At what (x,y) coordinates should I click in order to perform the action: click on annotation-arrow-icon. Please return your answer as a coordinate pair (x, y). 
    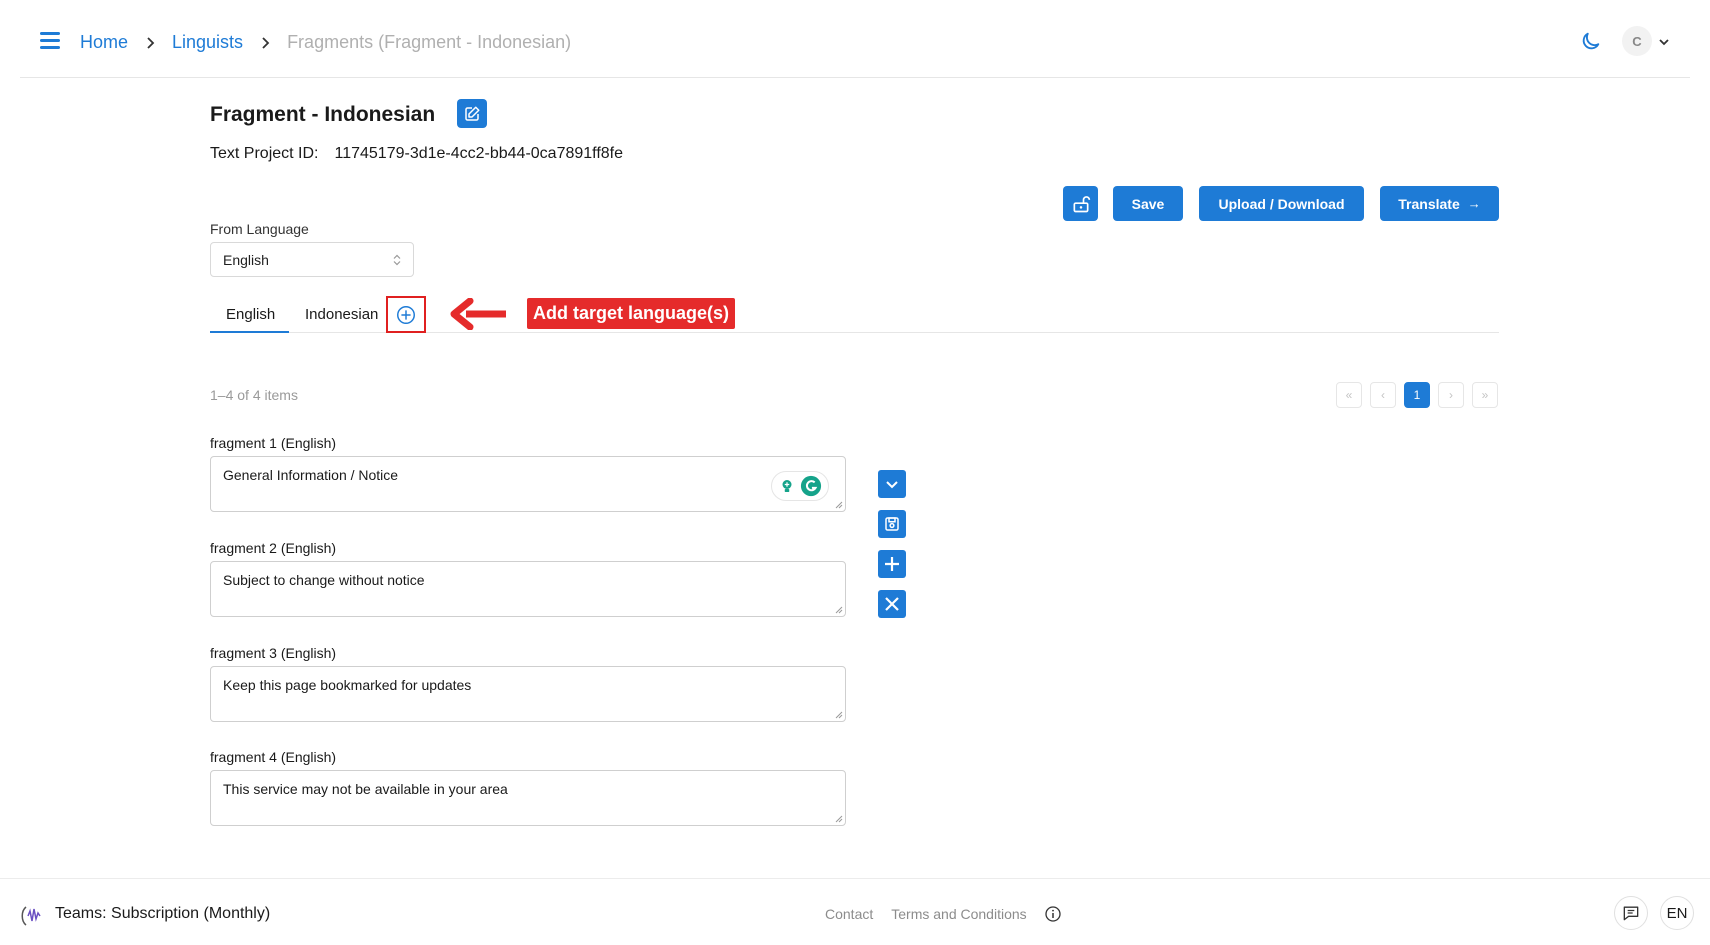
    Looking at the image, I should click on (478, 314).